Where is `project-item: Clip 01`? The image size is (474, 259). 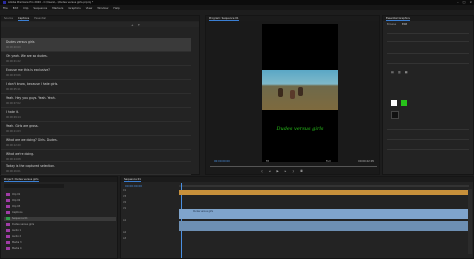 project-item: Clip 01 is located at coordinates (60, 195).